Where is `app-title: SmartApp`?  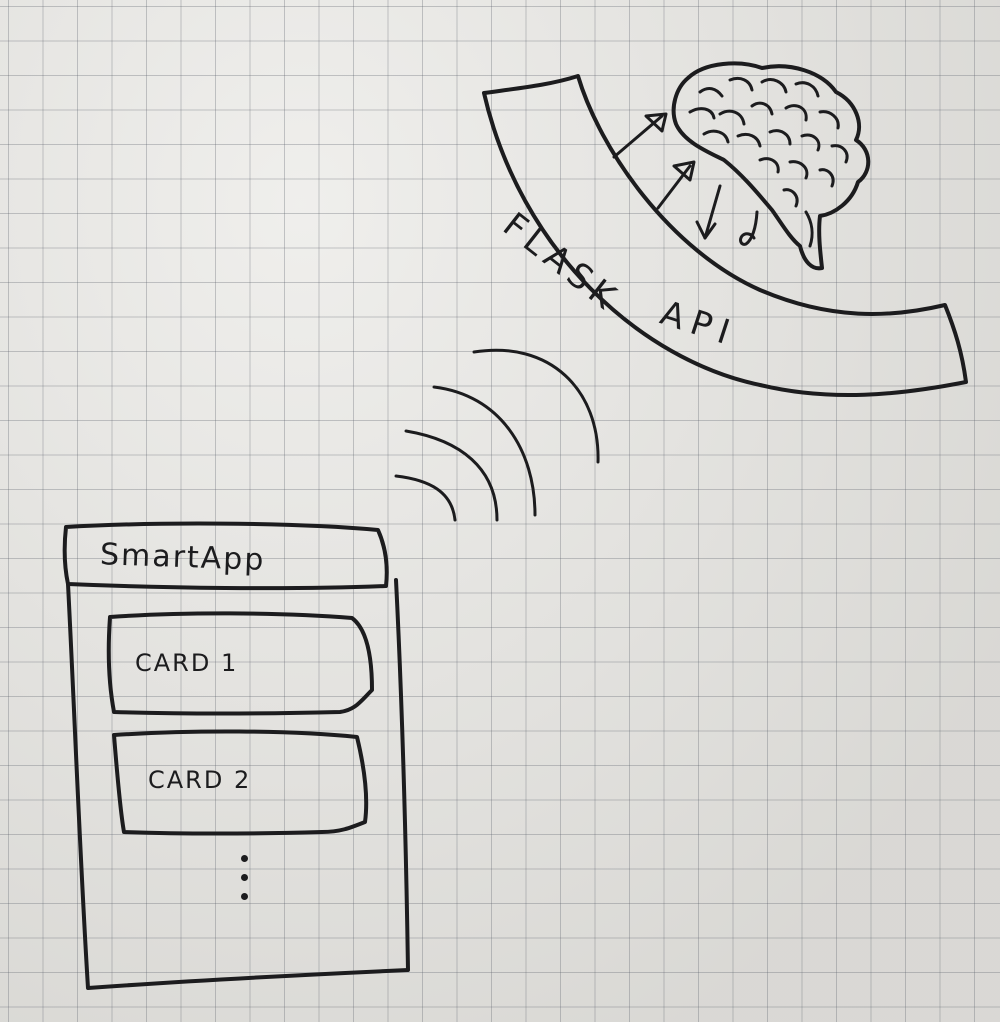
app-title: SmartApp is located at coordinates (182, 557).